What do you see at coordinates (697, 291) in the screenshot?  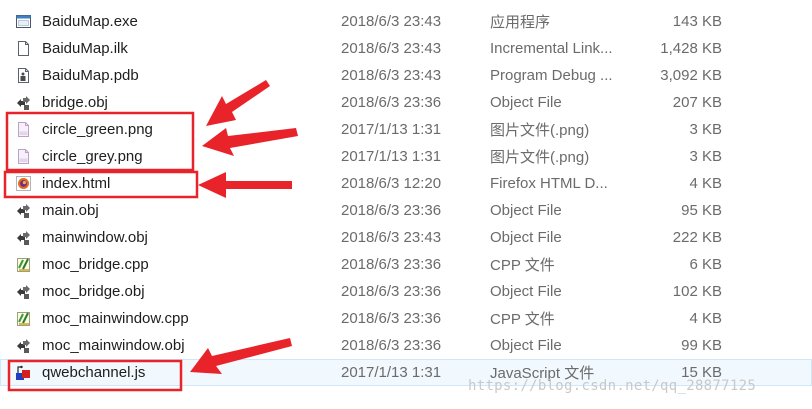 I see `file-size: 102 KB` at bounding box center [697, 291].